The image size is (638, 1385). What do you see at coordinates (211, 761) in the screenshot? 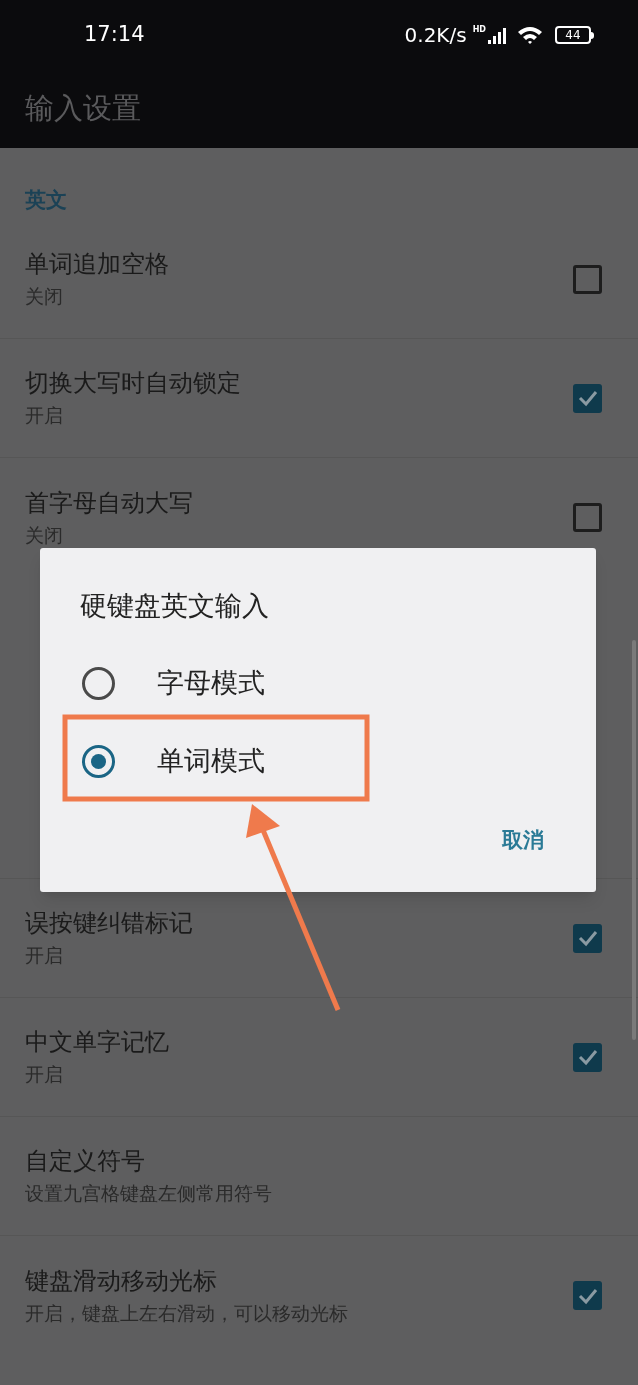
I see `option-label: 单词模式` at bounding box center [211, 761].